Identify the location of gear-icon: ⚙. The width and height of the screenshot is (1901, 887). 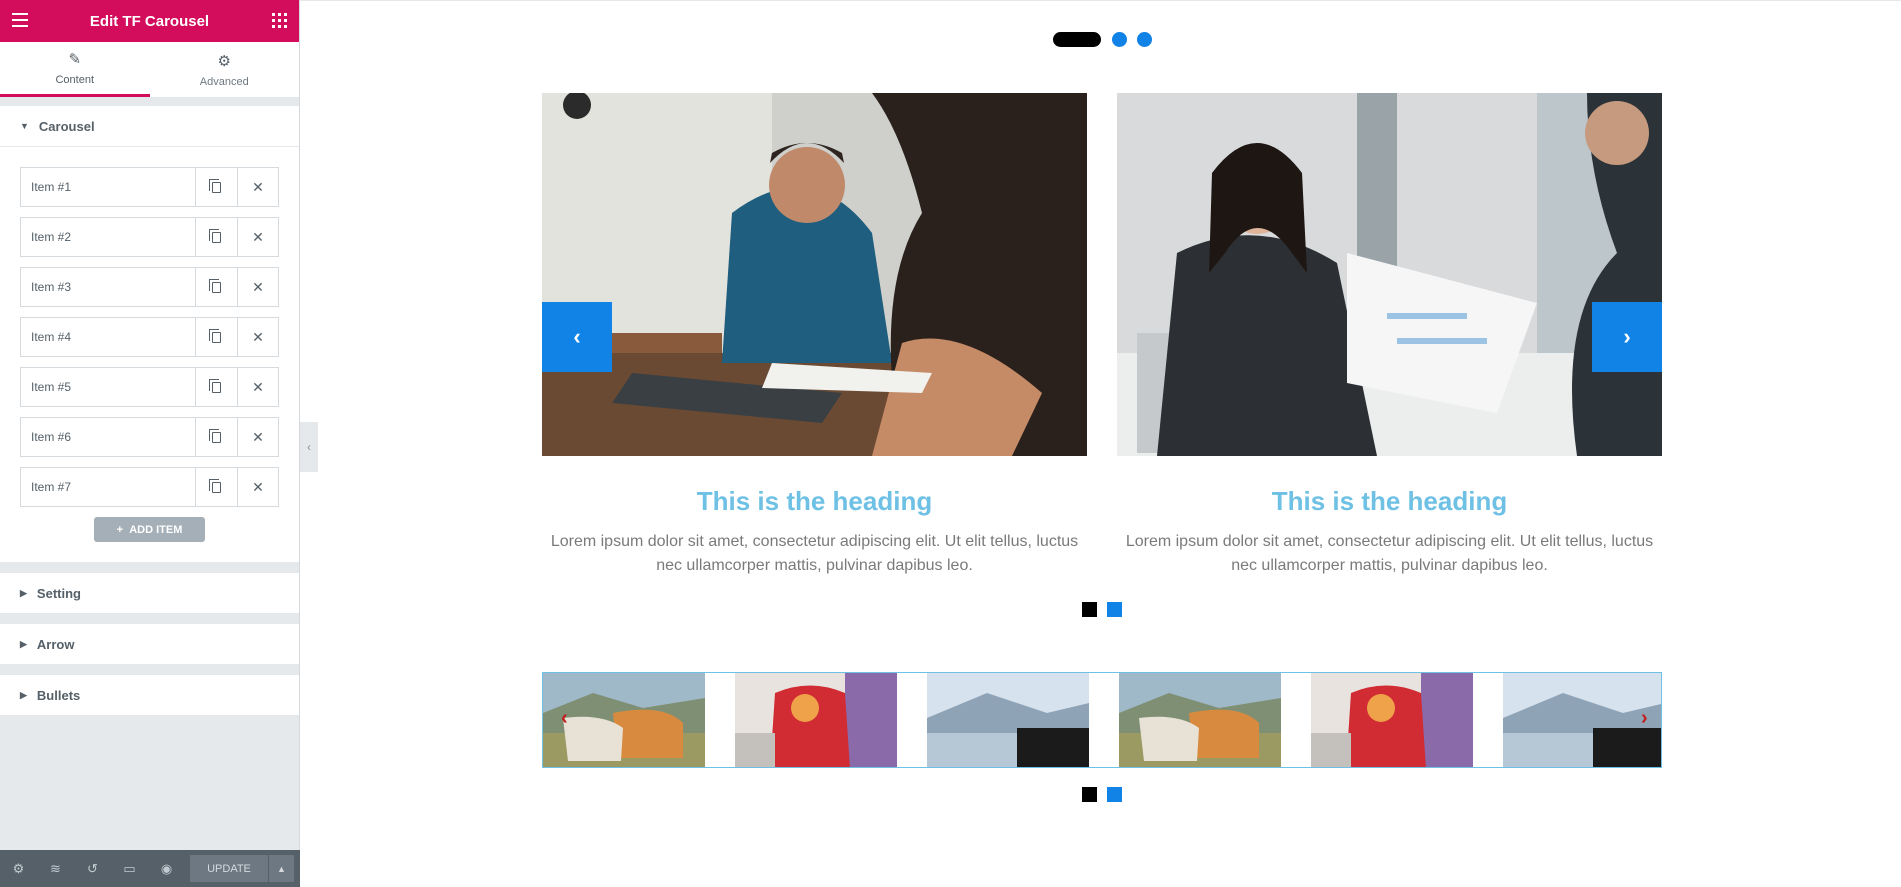
(224, 61).